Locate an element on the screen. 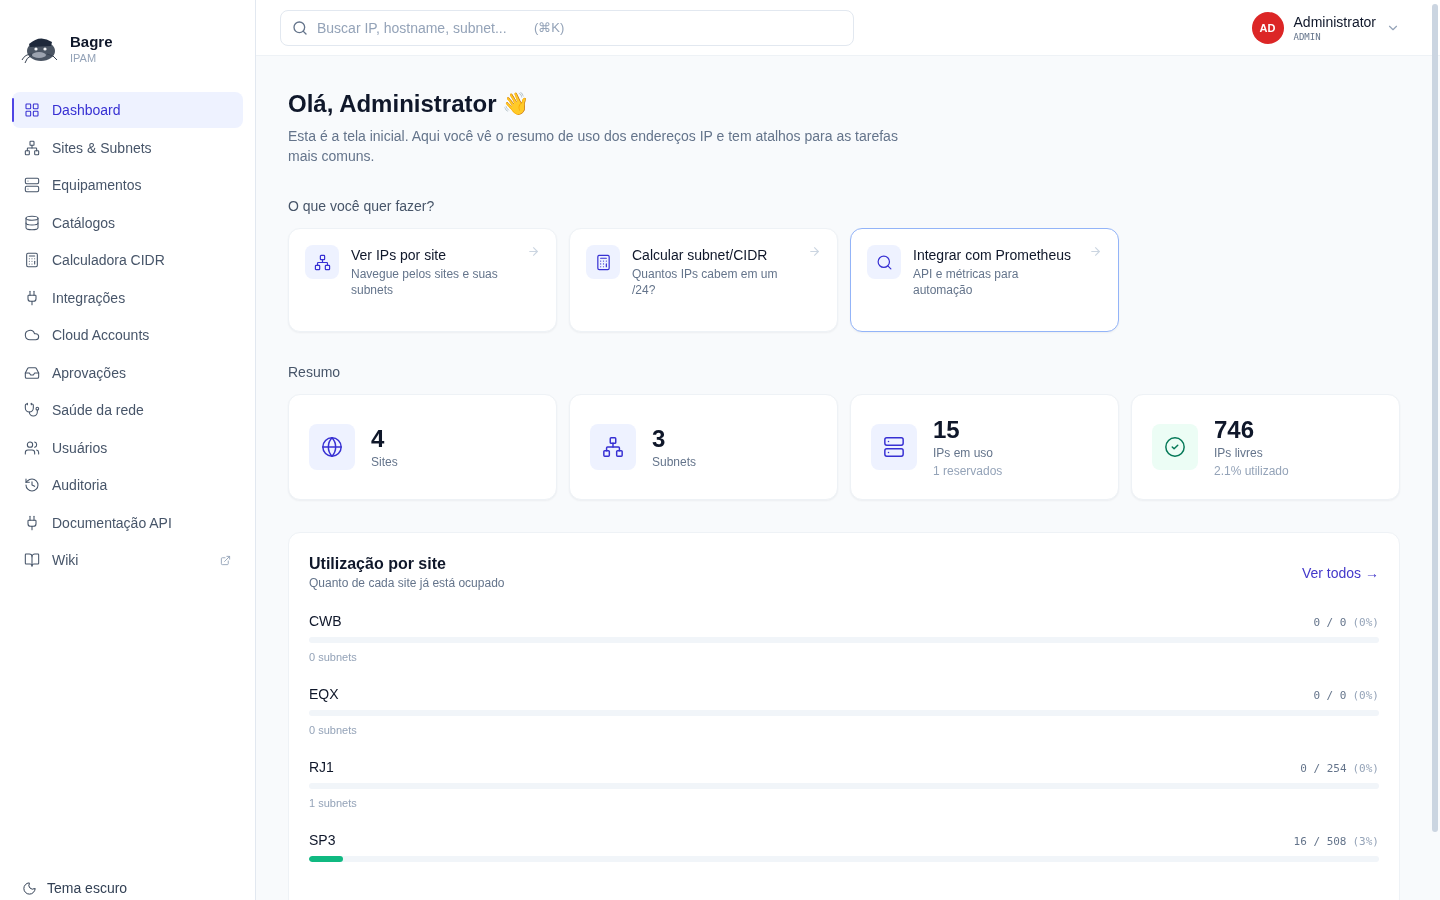 The width and height of the screenshot is (1440, 900). action-subtitle: Navegue pelos sites e suas subnets is located at coordinates (425, 282).